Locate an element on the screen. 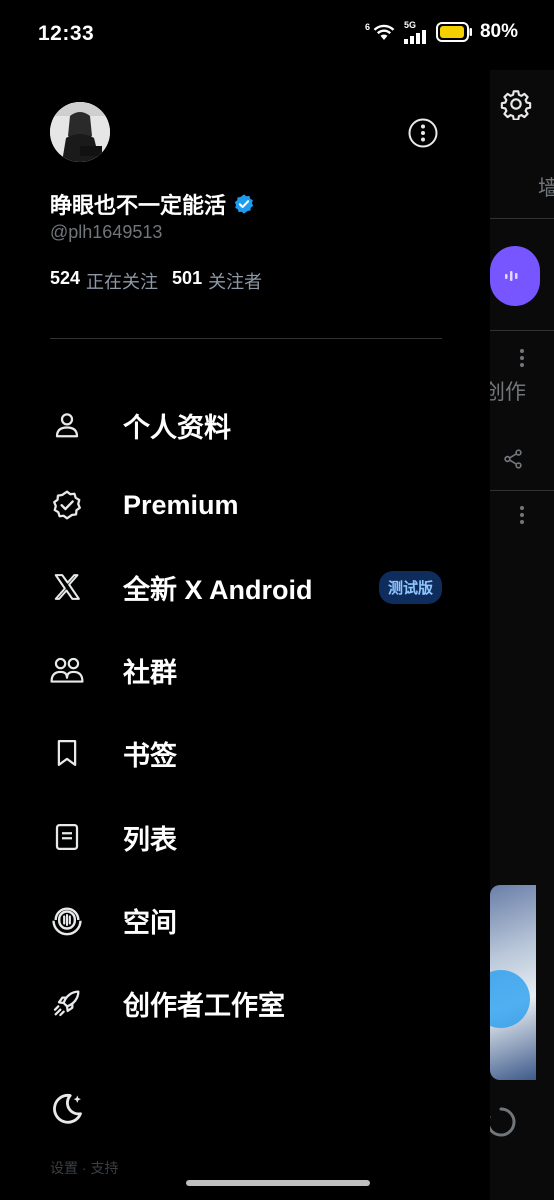 The image size is (554, 1200). verified-outline-icon is located at coordinates (67, 505).